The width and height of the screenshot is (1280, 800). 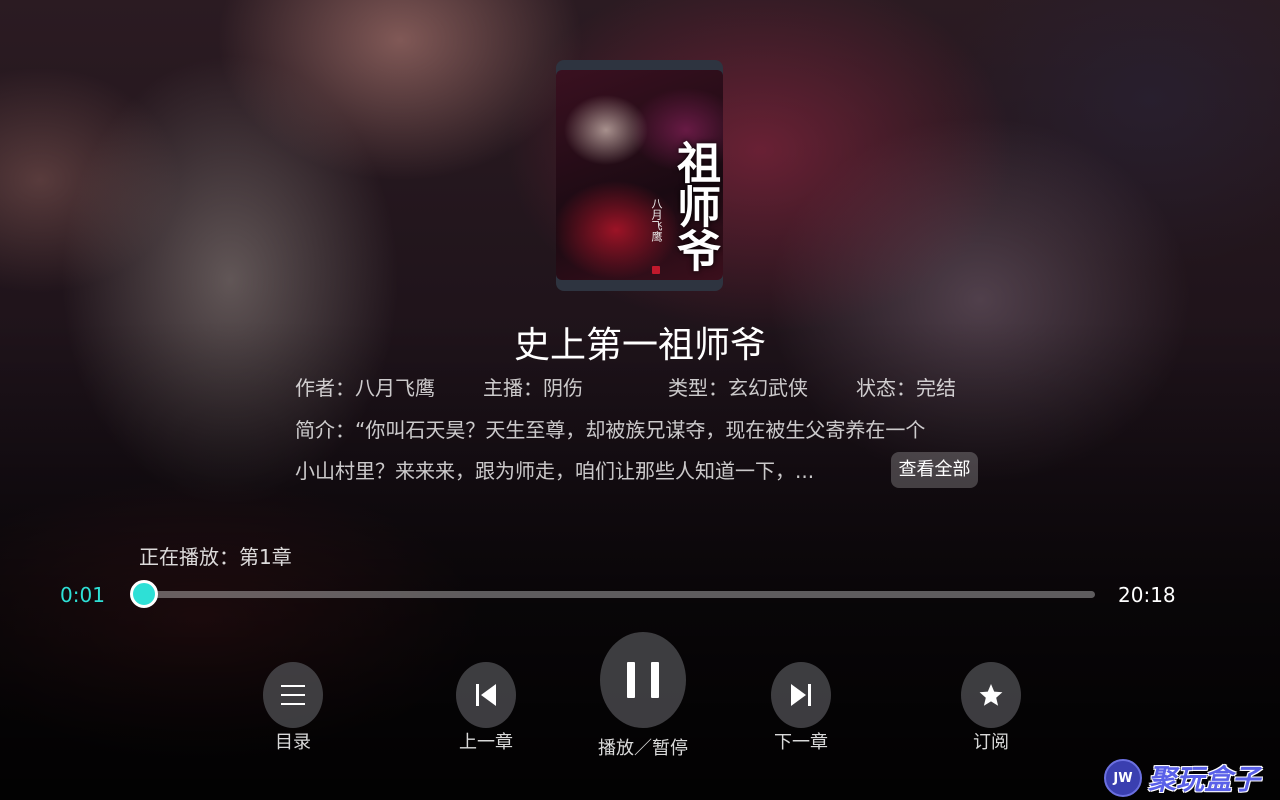 What do you see at coordinates (906, 388) in the screenshot?
I see `status-text: 状态：完结` at bounding box center [906, 388].